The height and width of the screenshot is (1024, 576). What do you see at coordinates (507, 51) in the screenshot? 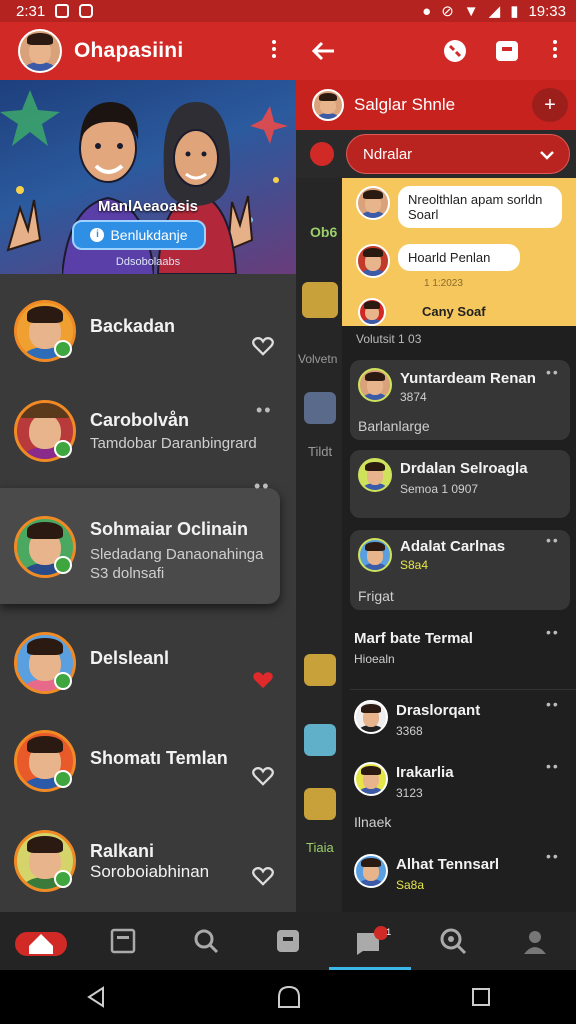
I see `saved-icon` at bounding box center [507, 51].